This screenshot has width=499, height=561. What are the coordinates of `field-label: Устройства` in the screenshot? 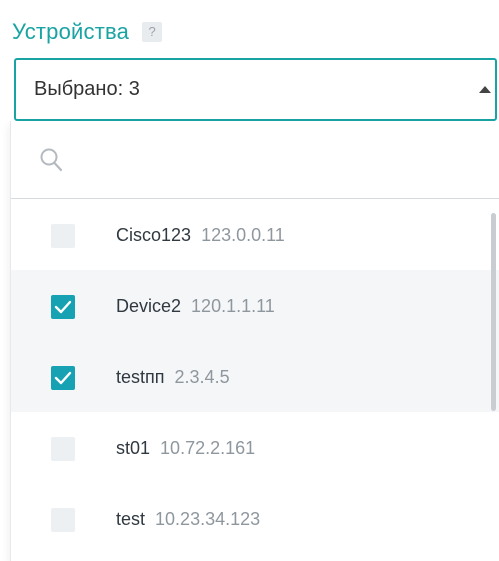 It's located at (71, 31).